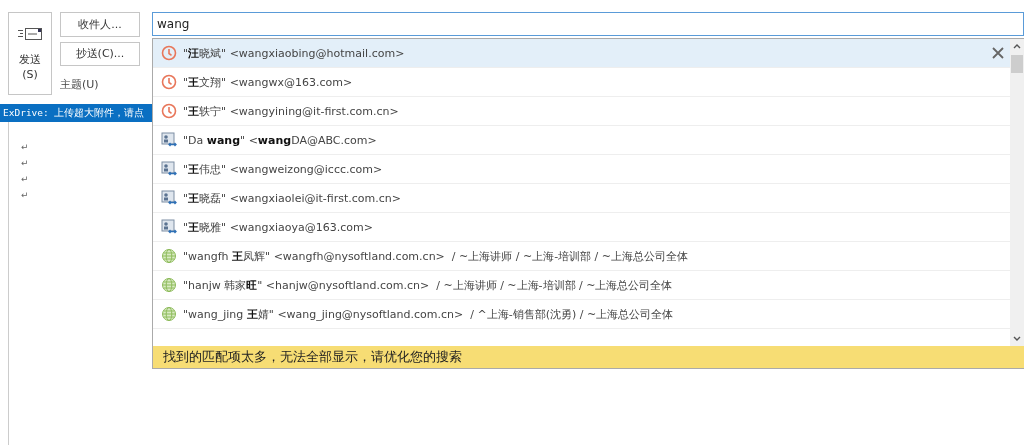 Image resolution: width=1024 pixels, height=445 pixels. I want to click on subject-label: 主题(U), so click(80, 84).